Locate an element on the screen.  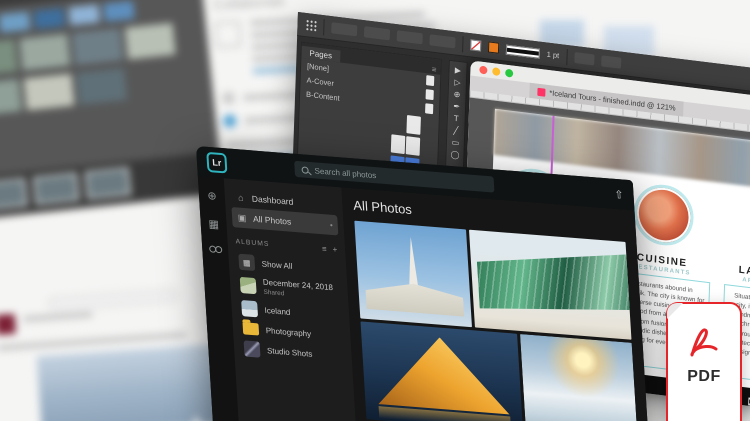
home-icon: ⌂ is located at coordinates (240, 197).